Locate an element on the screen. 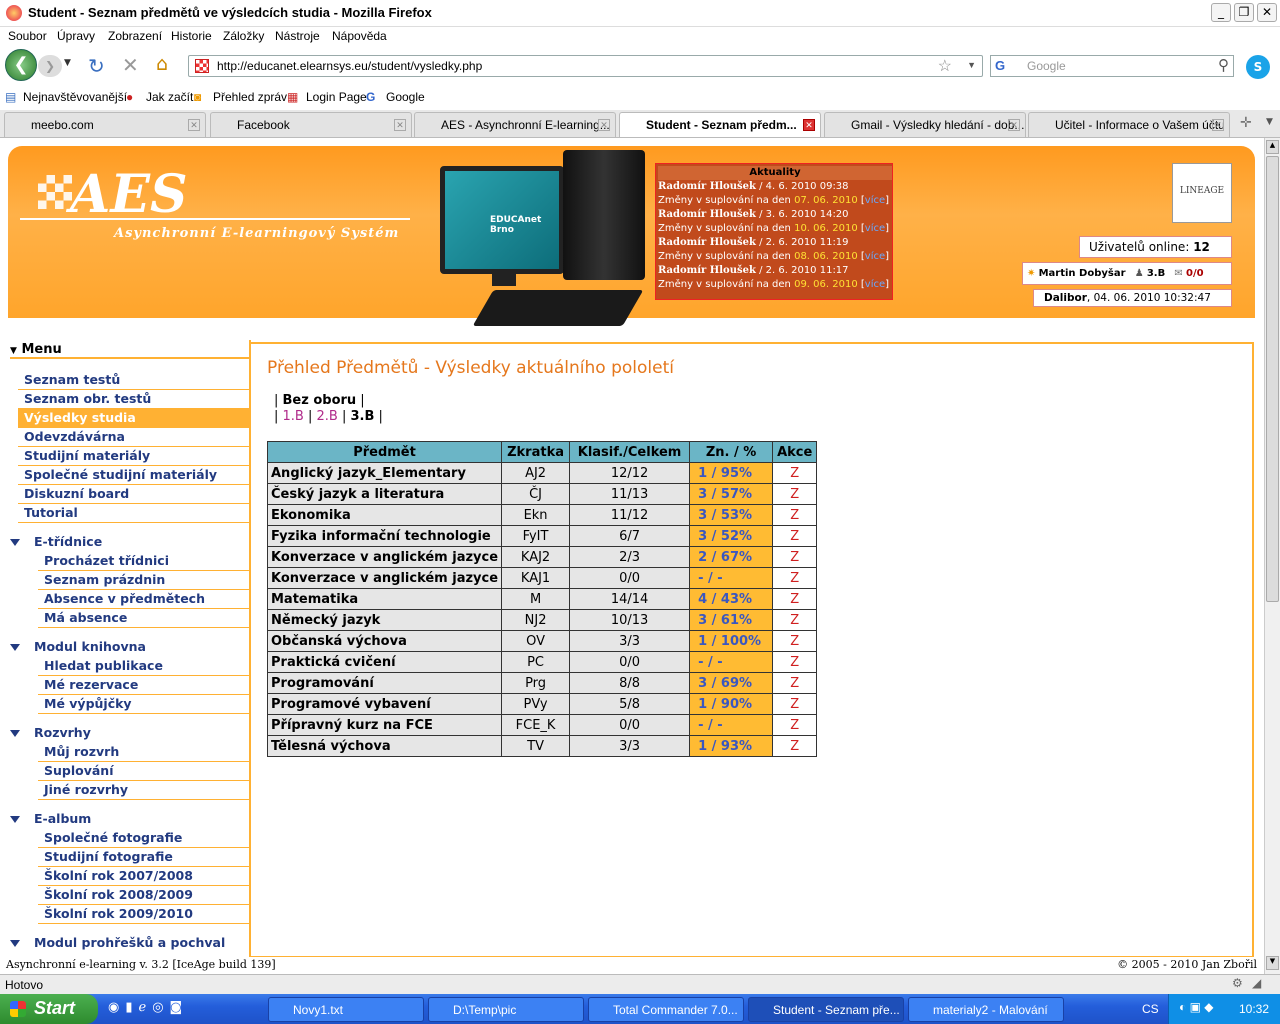 The height and width of the screenshot is (1024, 1280). google-search-engine-icon: G is located at coordinates (1000, 65).